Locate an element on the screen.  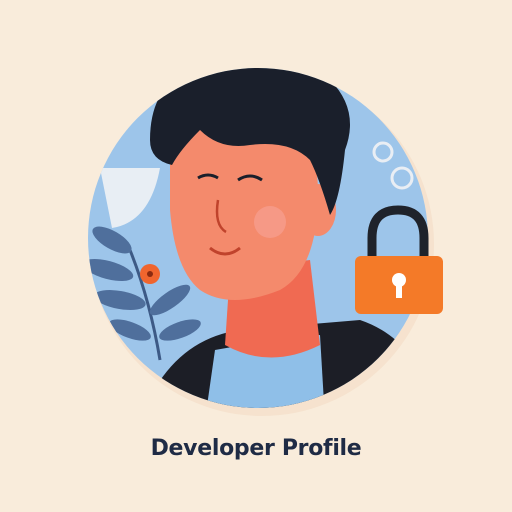
profile-caption: Developer Profile is located at coordinates (256, 448).